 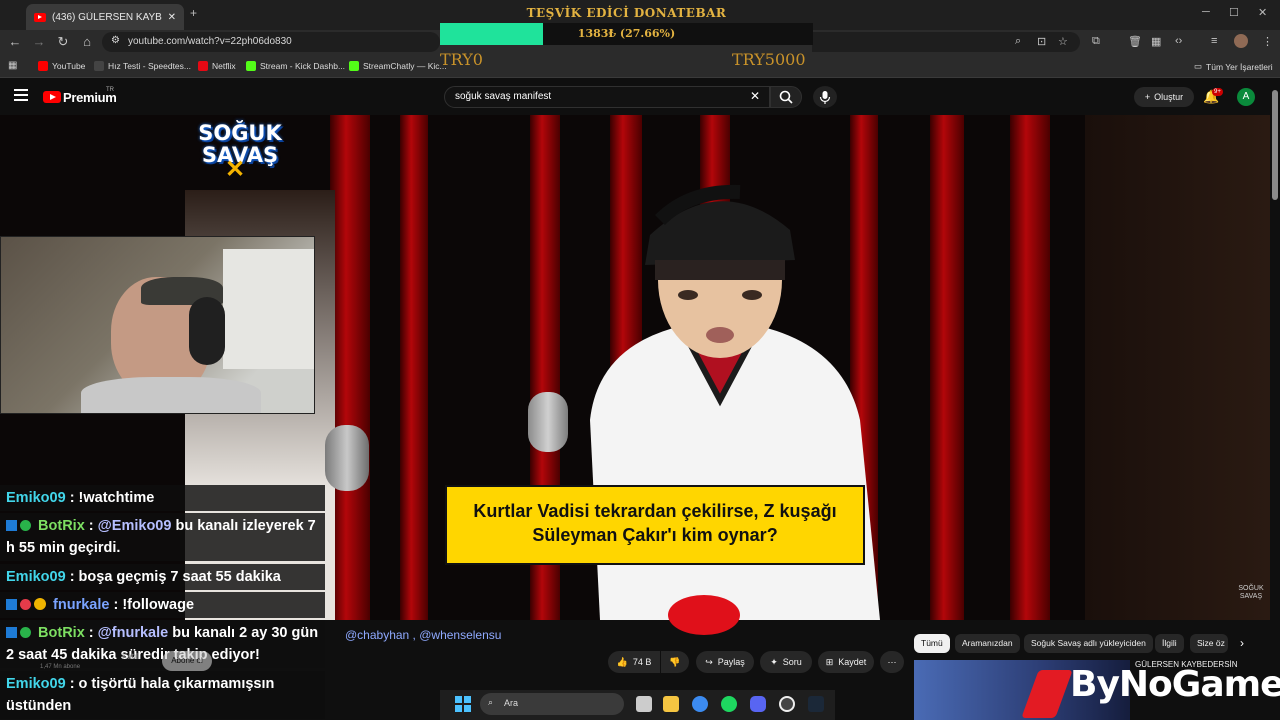 I want to click on browser-tab: (436) GÜLERSEN KAYBEDERSİN ✕, so click(x=105, y=17).